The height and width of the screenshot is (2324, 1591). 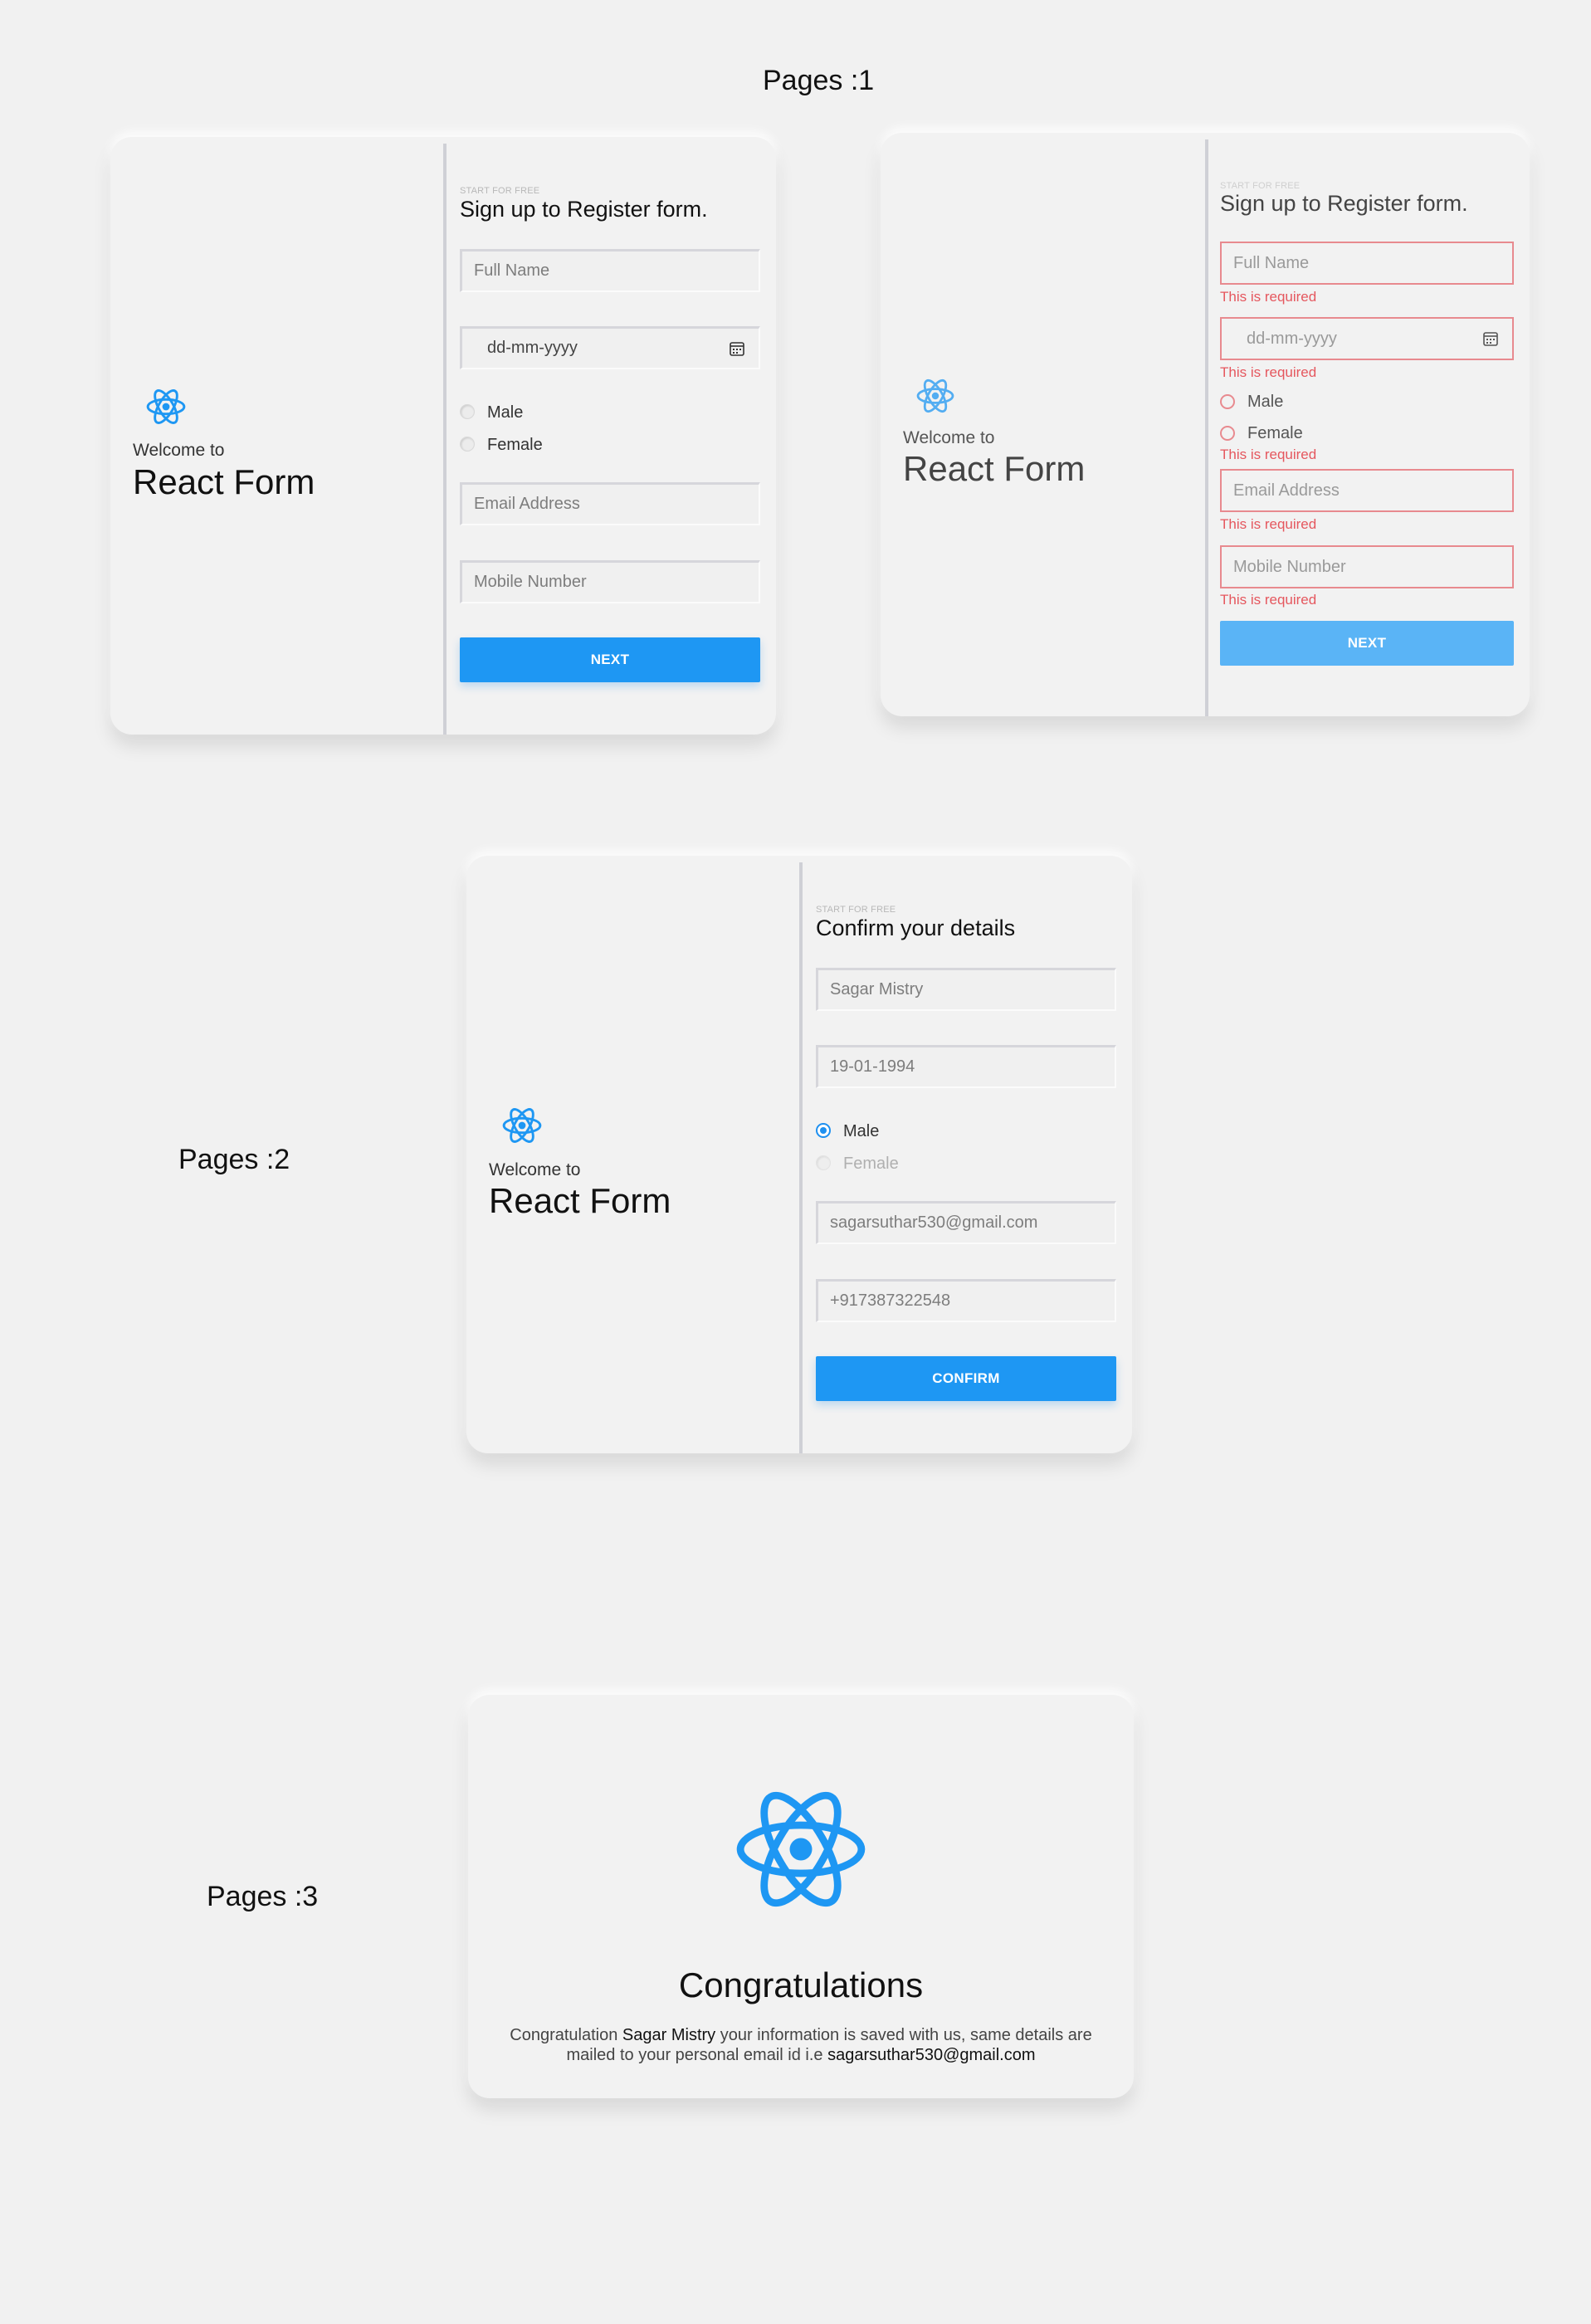 What do you see at coordinates (916, 927) in the screenshot?
I see `form-title: Confirm your details` at bounding box center [916, 927].